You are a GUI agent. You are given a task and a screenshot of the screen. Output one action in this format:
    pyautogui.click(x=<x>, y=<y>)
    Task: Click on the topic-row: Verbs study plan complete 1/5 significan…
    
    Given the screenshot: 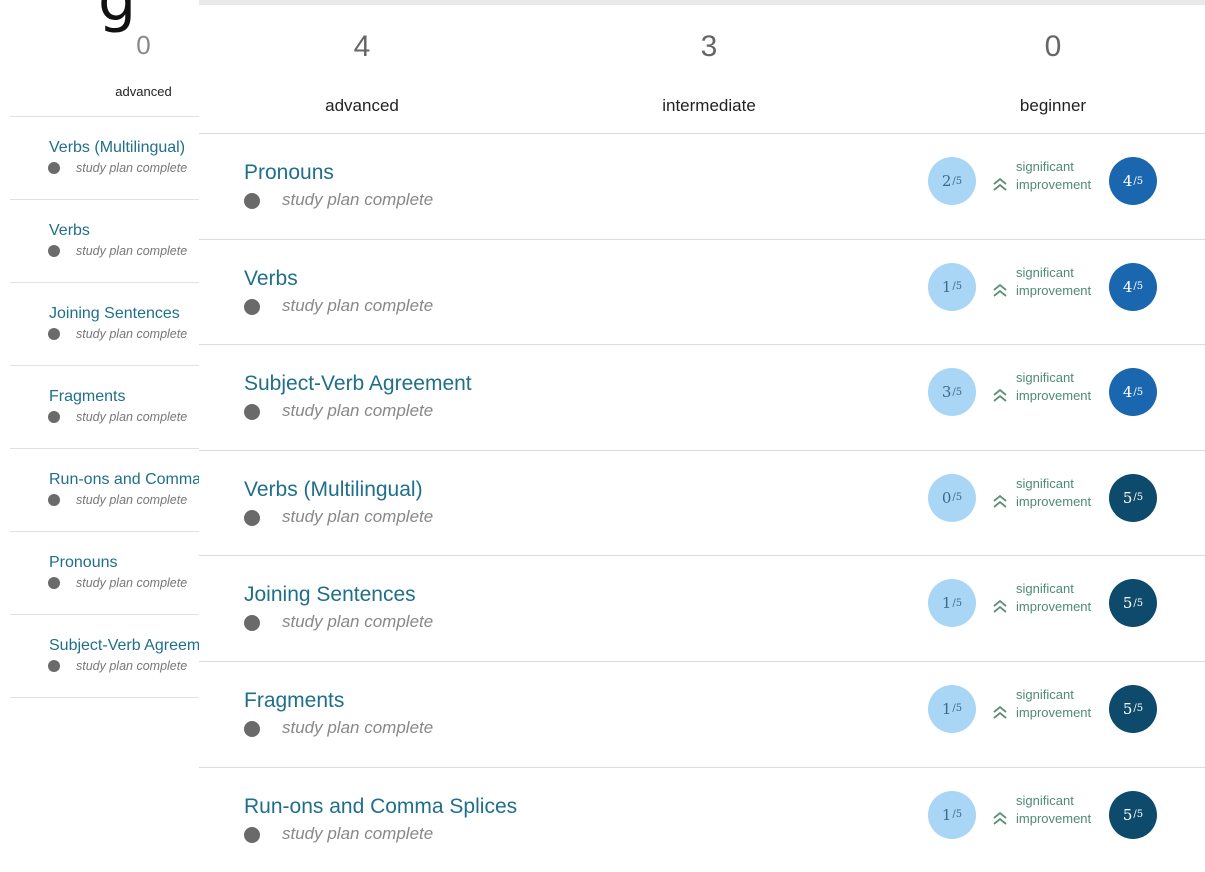 What is the action you would take?
    pyautogui.click(x=702, y=291)
    